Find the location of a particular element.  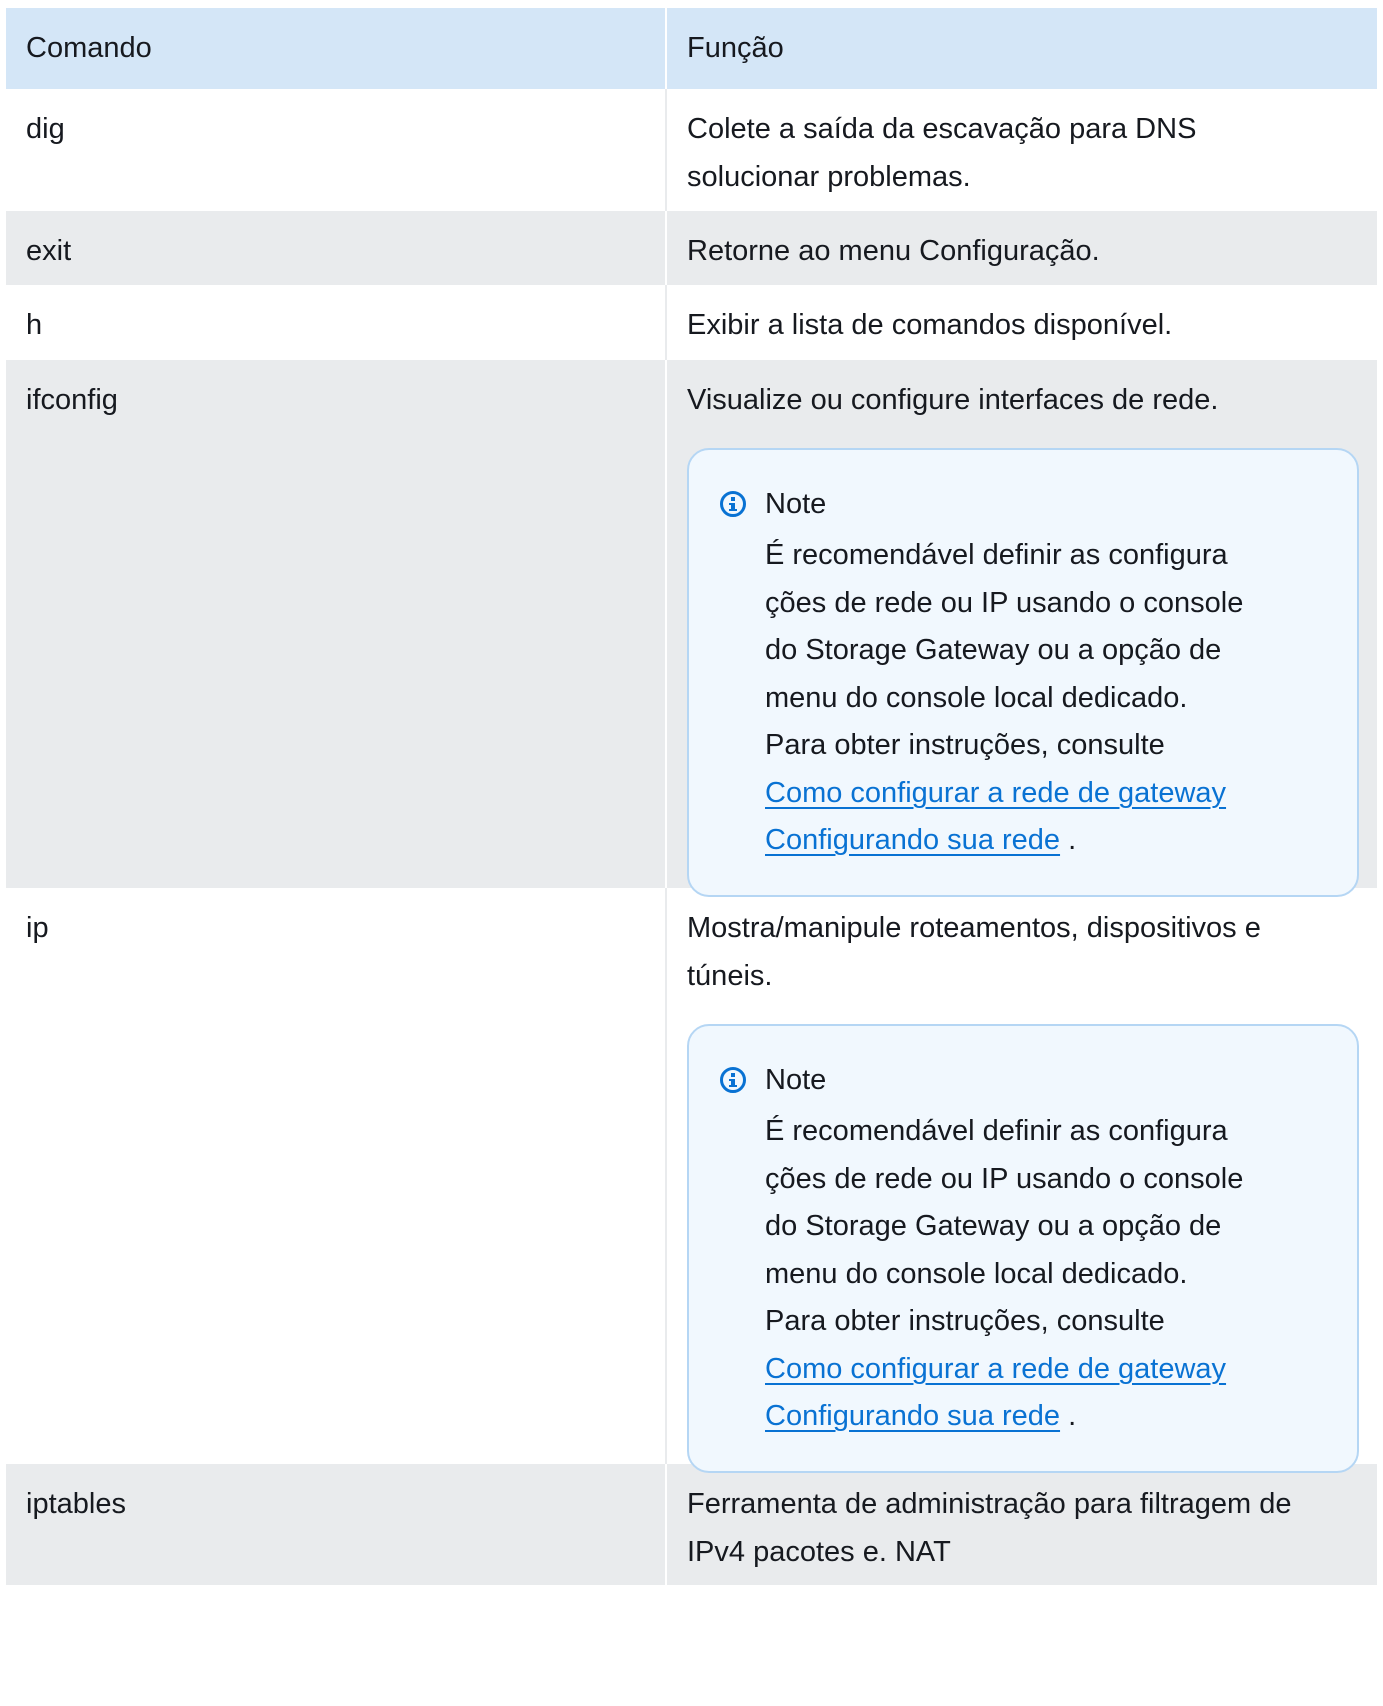

command-cell: iptables is located at coordinates (335, 1524).